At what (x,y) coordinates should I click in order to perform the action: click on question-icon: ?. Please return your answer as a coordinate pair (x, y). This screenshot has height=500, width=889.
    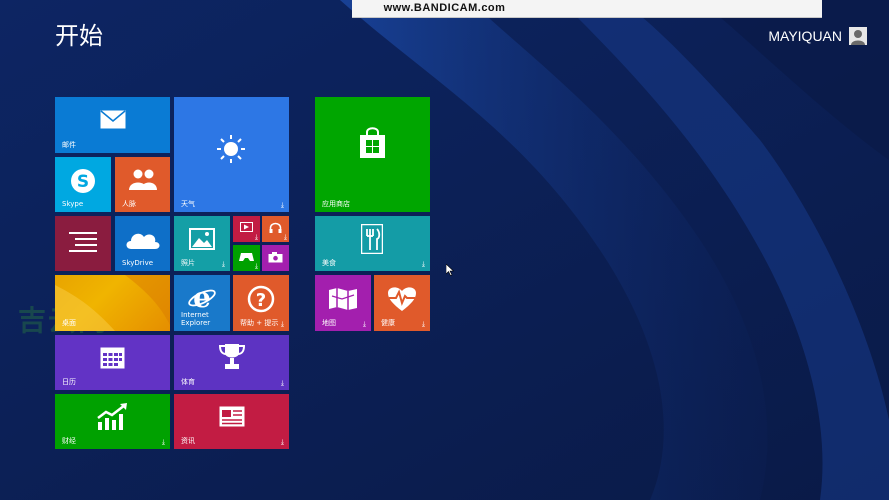
    Looking at the image, I should click on (261, 299).